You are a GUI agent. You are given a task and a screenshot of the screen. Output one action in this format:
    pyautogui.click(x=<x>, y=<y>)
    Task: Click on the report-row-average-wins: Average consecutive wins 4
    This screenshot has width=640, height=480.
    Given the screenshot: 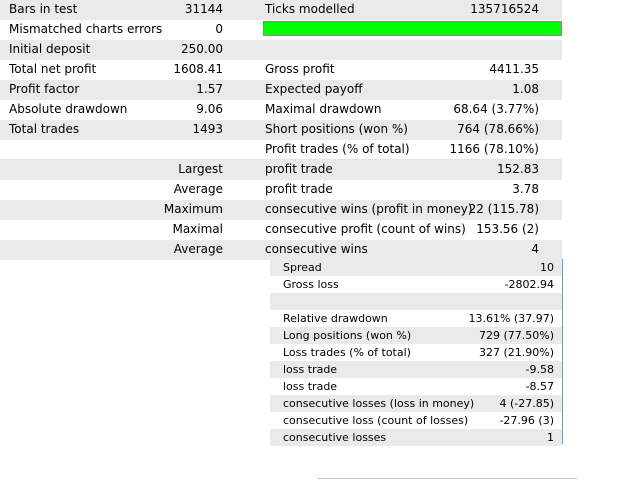 What is the action you would take?
    pyautogui.click(x=281, y=250)
    